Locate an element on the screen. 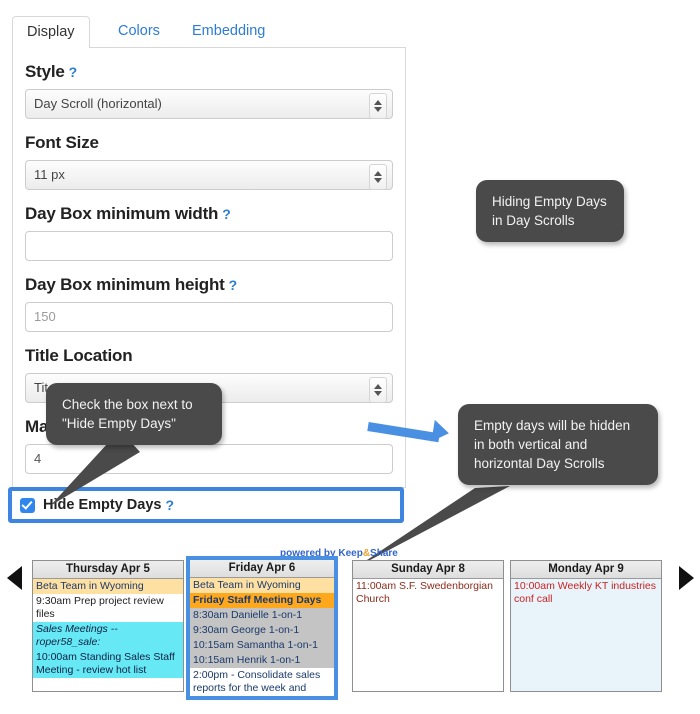 The width and height of the screenshot is (700, 714). day-box-min-width-label-text: Day Box minimum width is located at coordinates (122, 213).